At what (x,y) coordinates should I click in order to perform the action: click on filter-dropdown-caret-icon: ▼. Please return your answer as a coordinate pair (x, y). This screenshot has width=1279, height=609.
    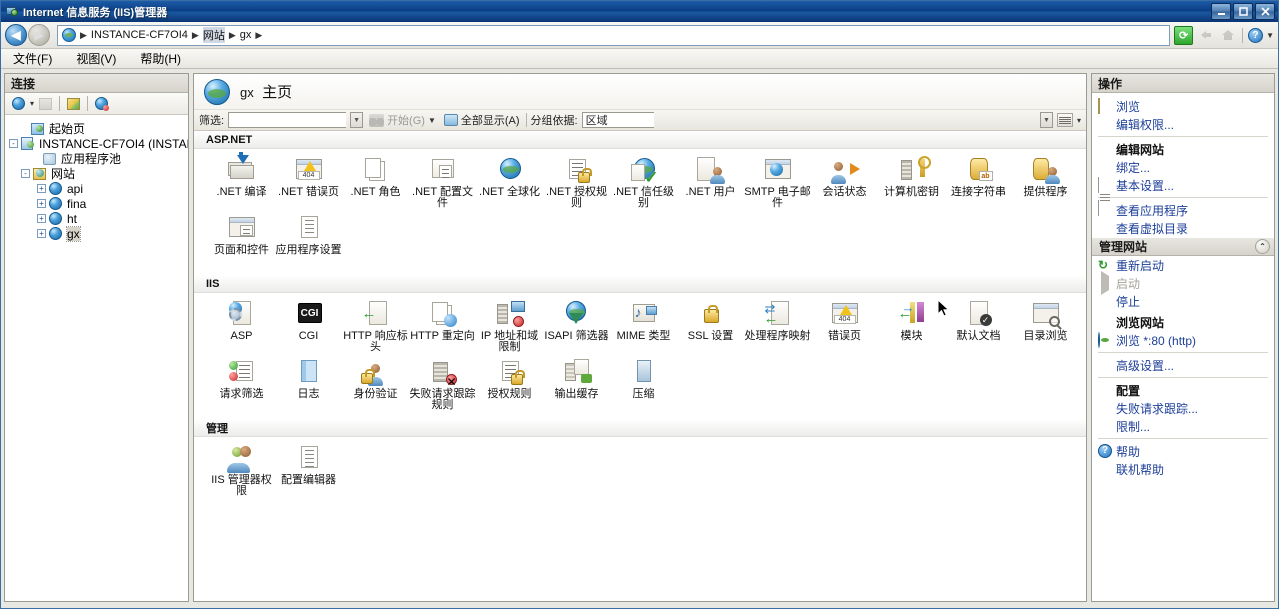
    Looking at the image, I should click on (357, 120).